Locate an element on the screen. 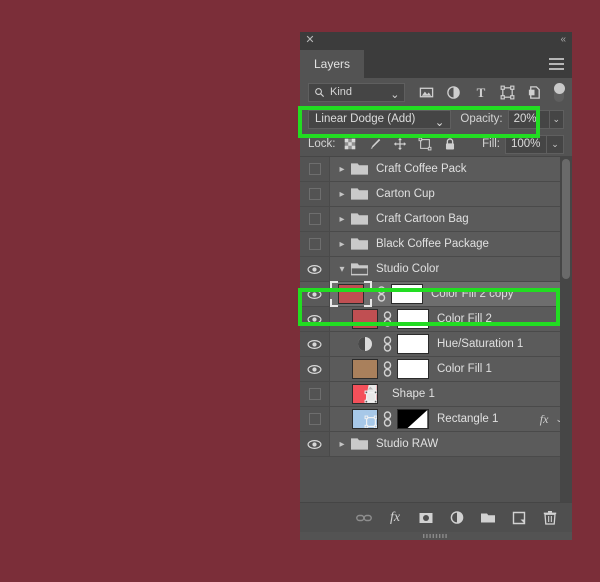 Image resolution: width=600 pixels, height=582 pixels. table-row: ▸ Craft Cartoon Bag is located at coordinates (436, 219).